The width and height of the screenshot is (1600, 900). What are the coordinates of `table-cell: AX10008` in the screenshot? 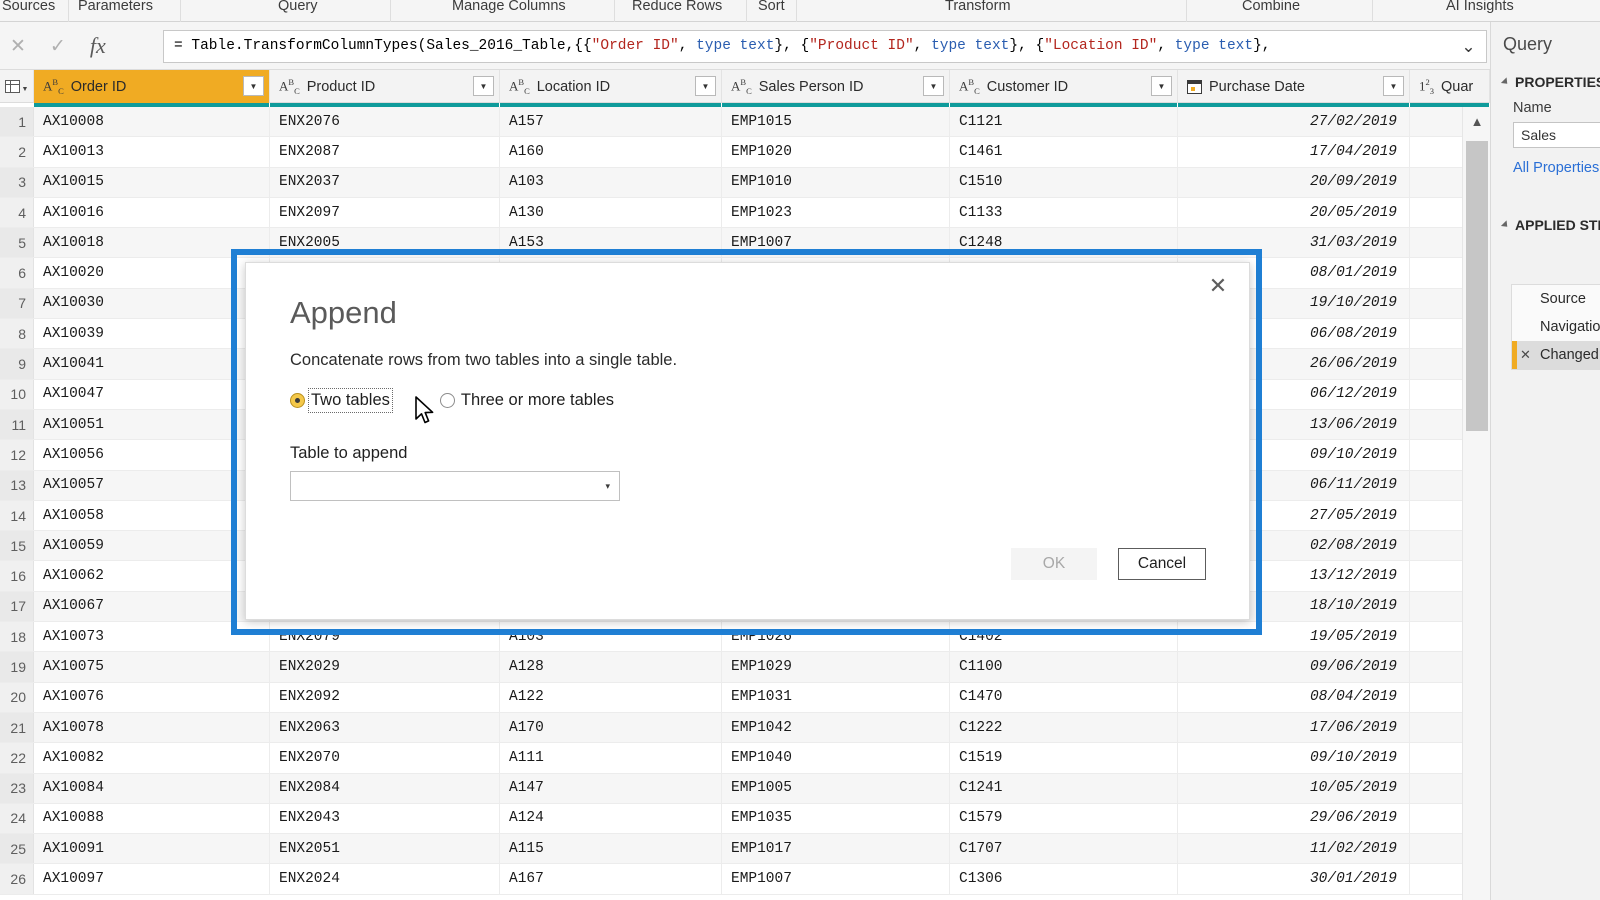 It's located at (152, 122).